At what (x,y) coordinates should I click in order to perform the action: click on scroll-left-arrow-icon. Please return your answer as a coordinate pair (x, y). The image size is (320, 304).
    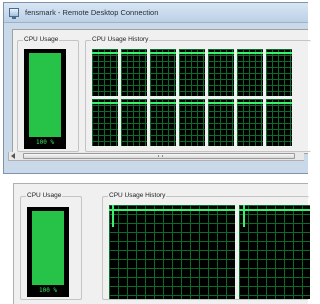
    Looking at the image, I should click on (13, 156).